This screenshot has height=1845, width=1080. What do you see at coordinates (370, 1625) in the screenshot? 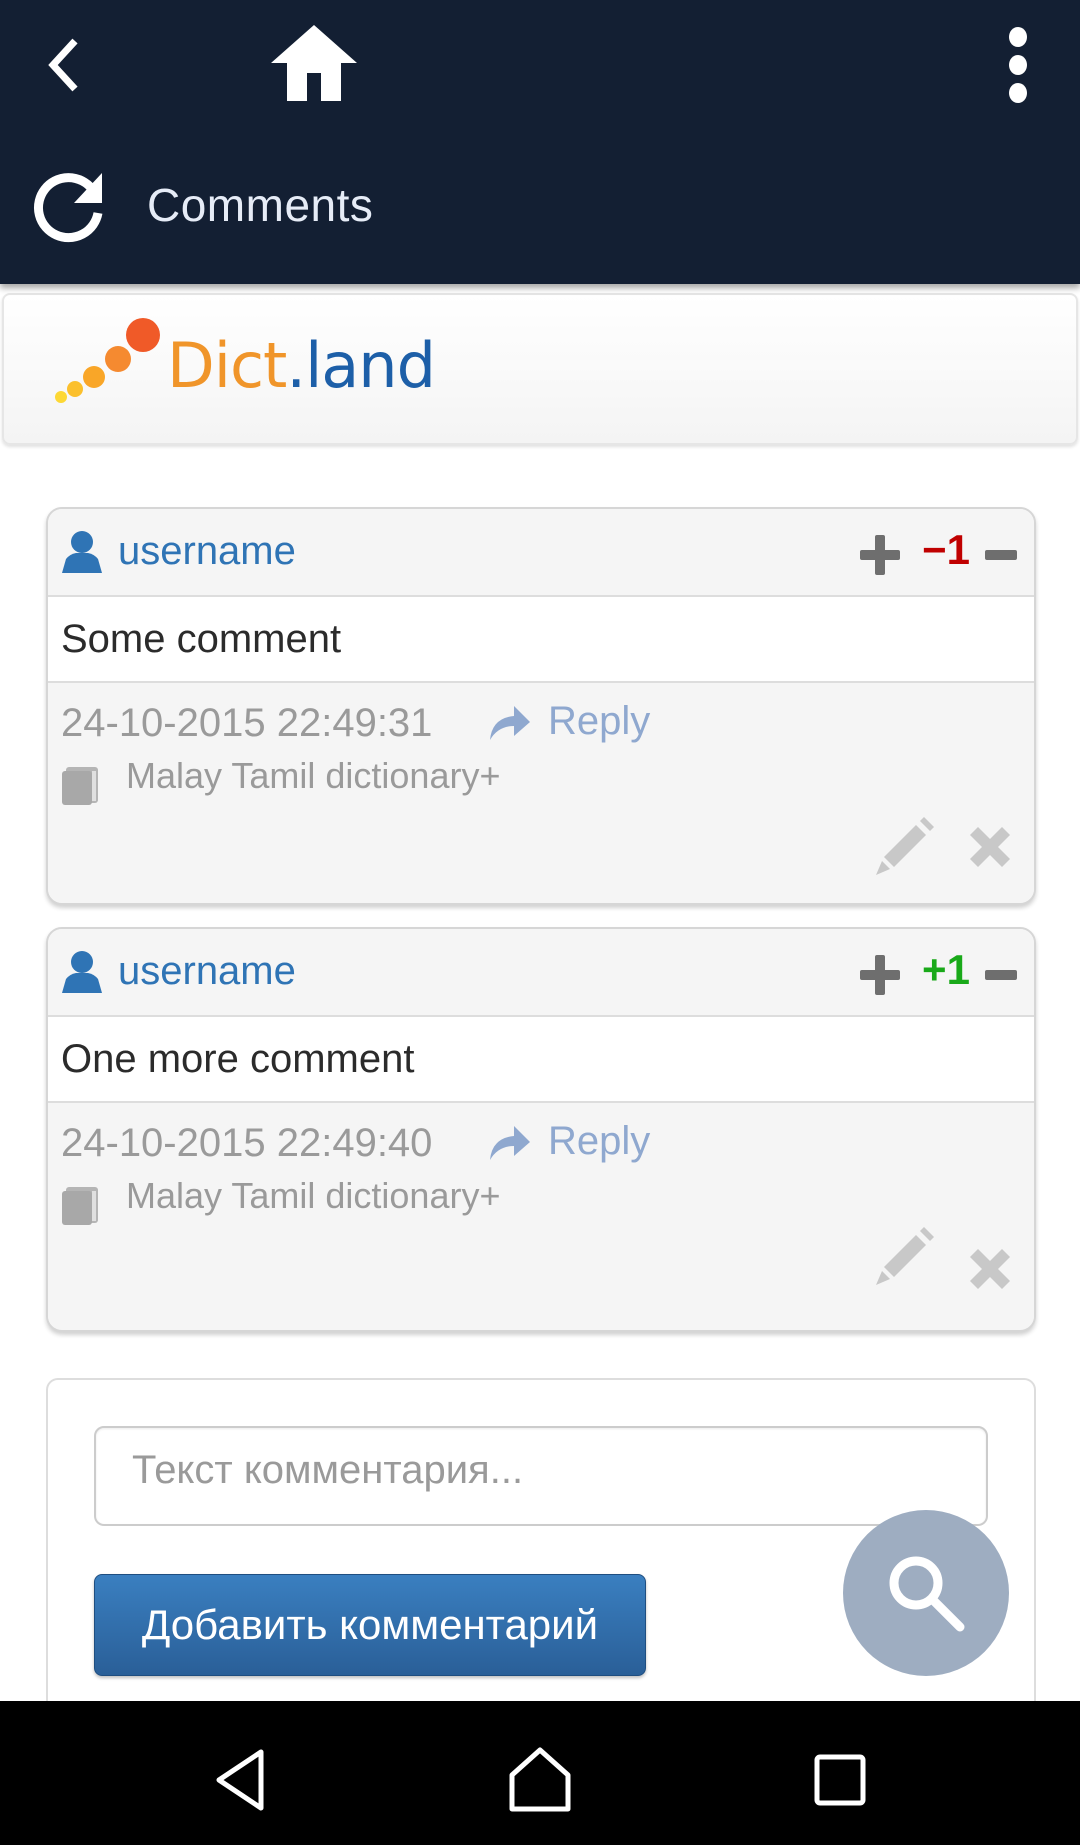
I see `add-comment-button: Добавить комментарий` at bounding box center [370, 1625].